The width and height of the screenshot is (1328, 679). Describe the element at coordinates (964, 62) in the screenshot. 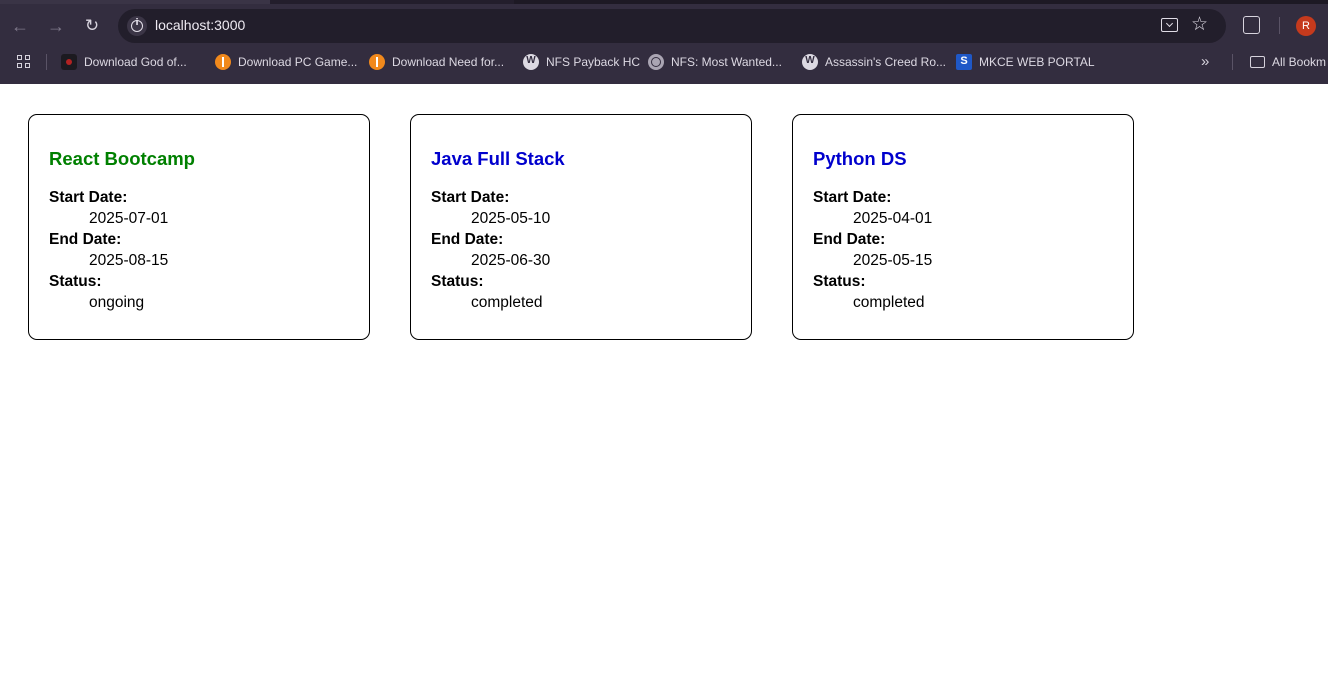

I see `mkce-icon` at that location.